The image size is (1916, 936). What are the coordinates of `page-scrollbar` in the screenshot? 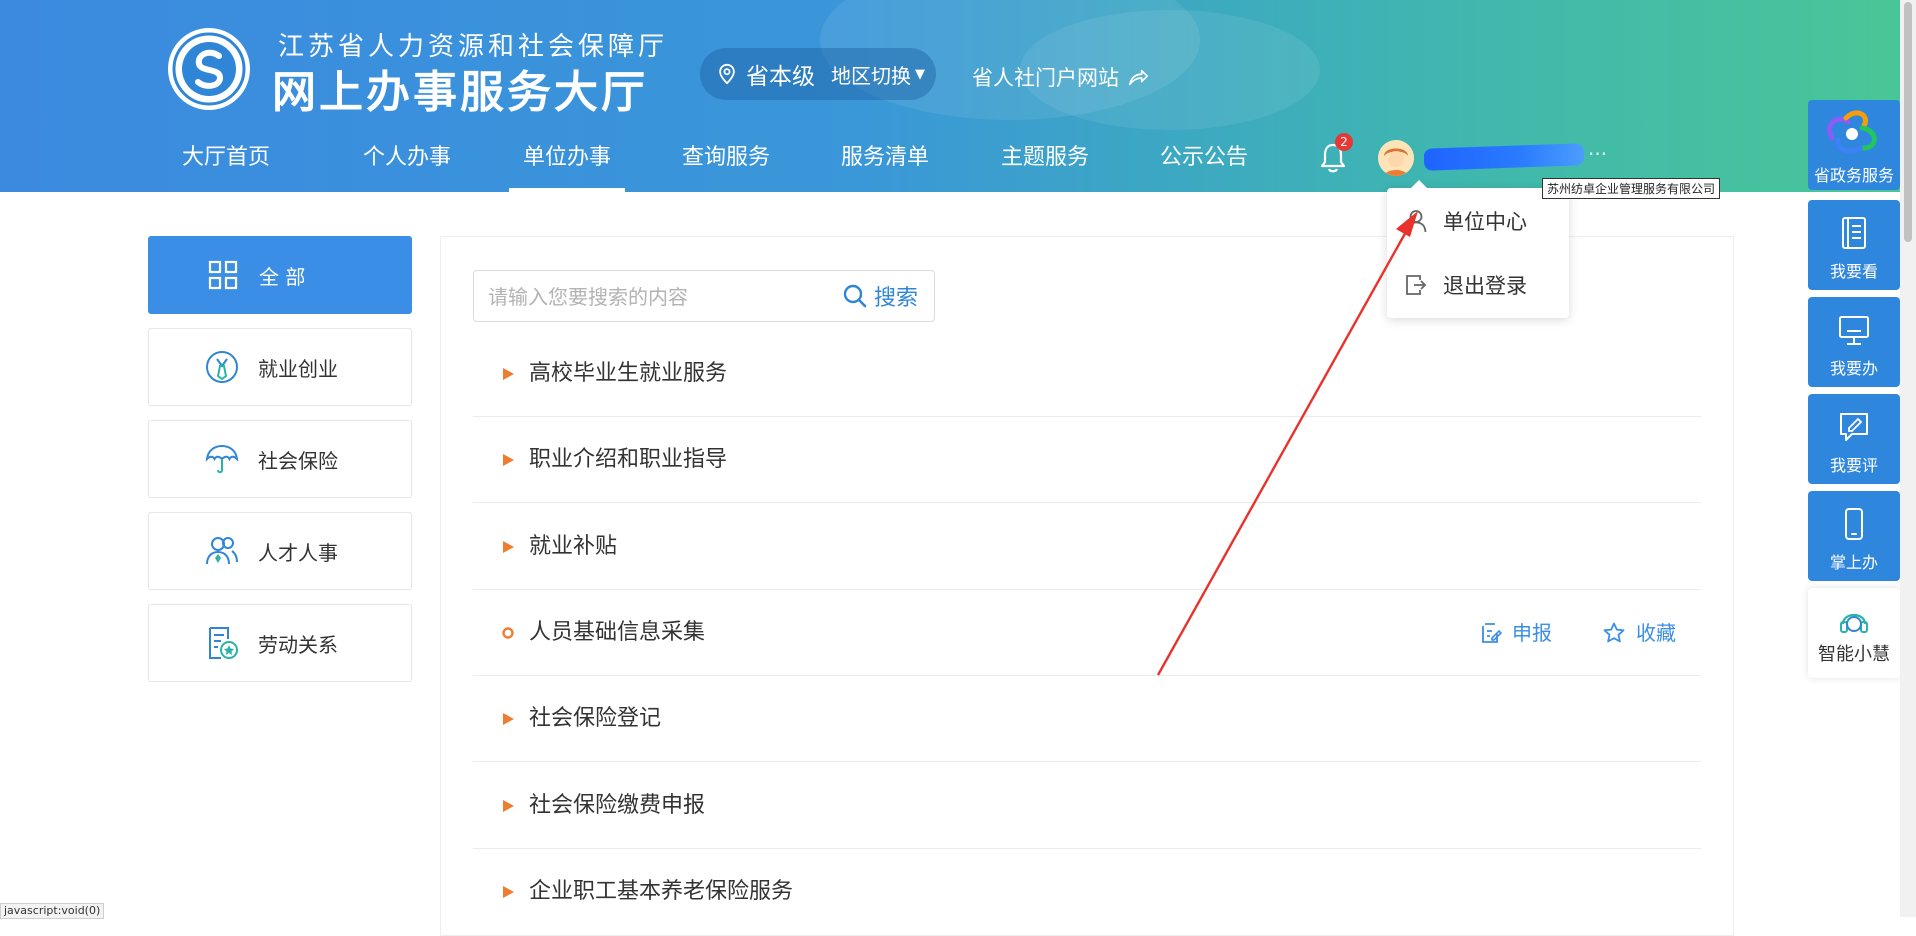 It's located at (1908, 458).